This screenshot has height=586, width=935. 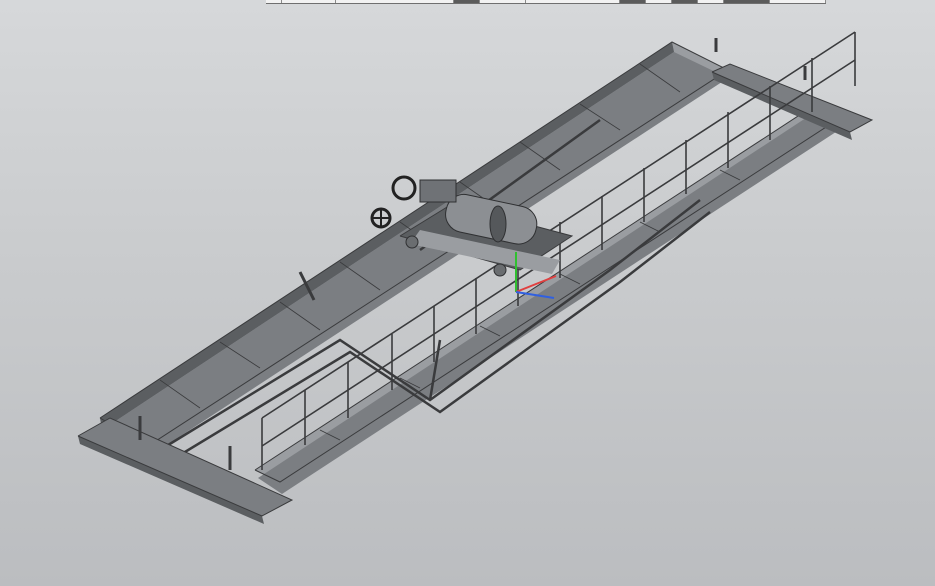 I want to click on motor-icon, so click(x=438, y=191).